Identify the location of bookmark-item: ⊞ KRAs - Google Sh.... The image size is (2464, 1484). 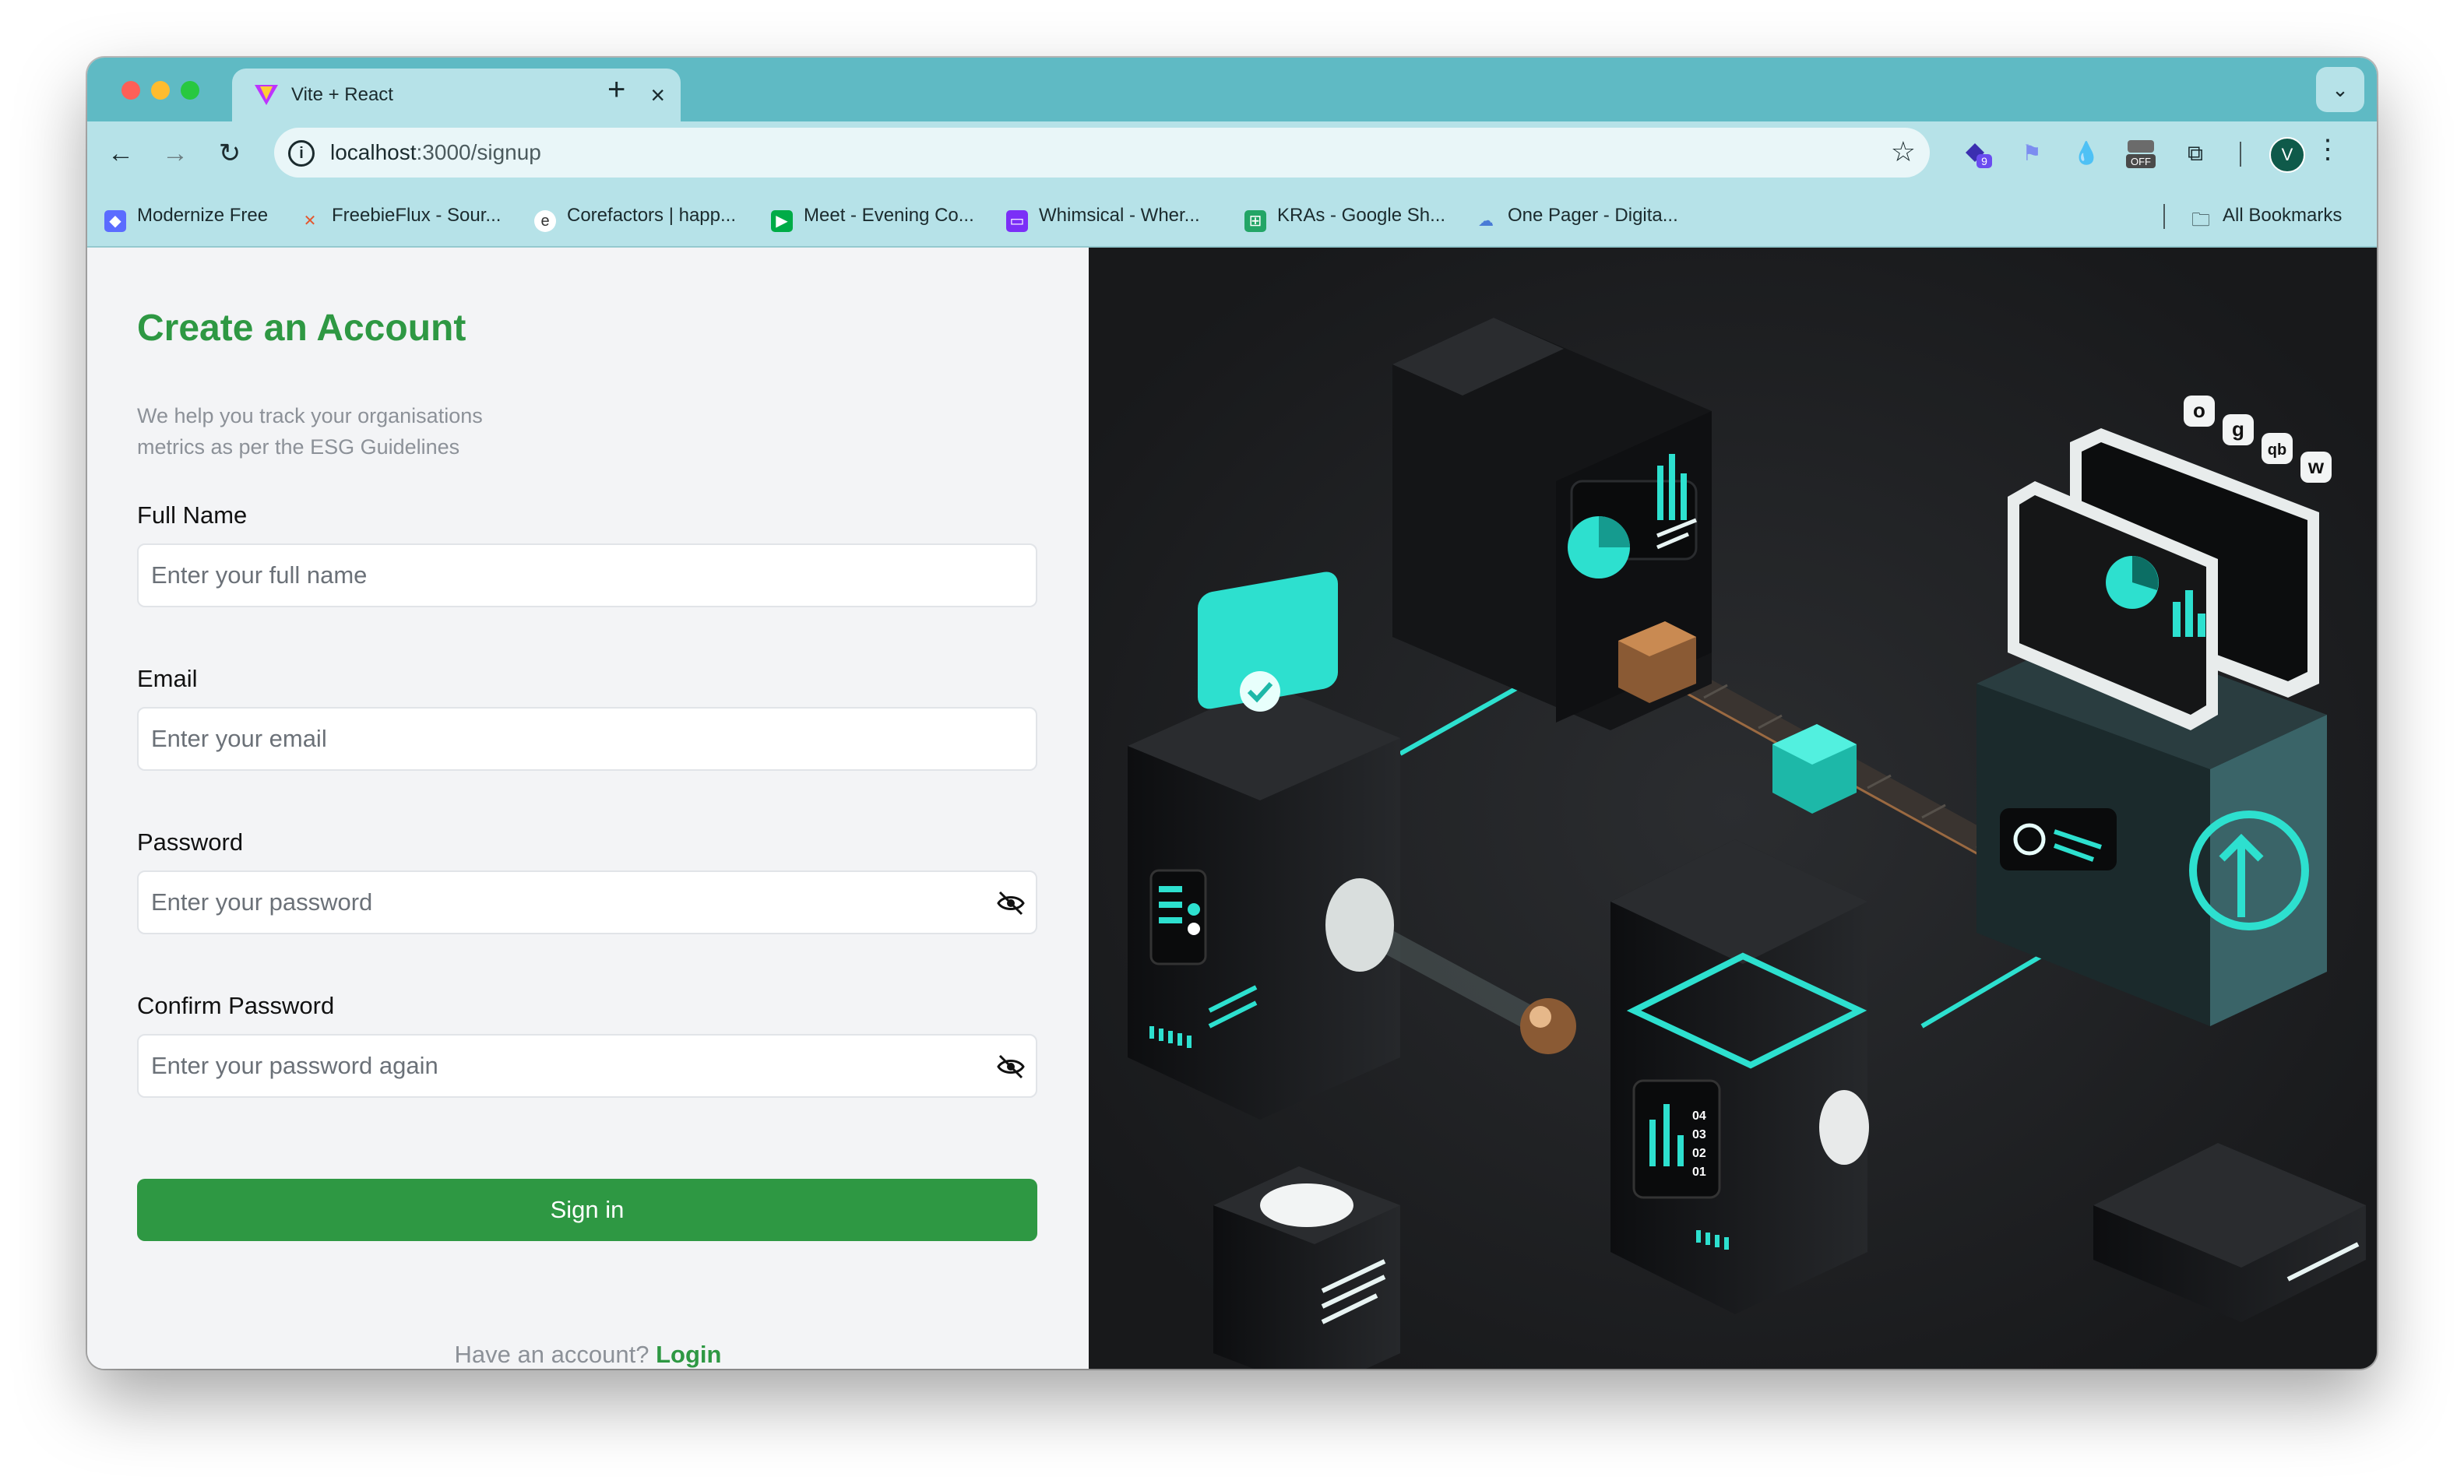
(1345, 216).